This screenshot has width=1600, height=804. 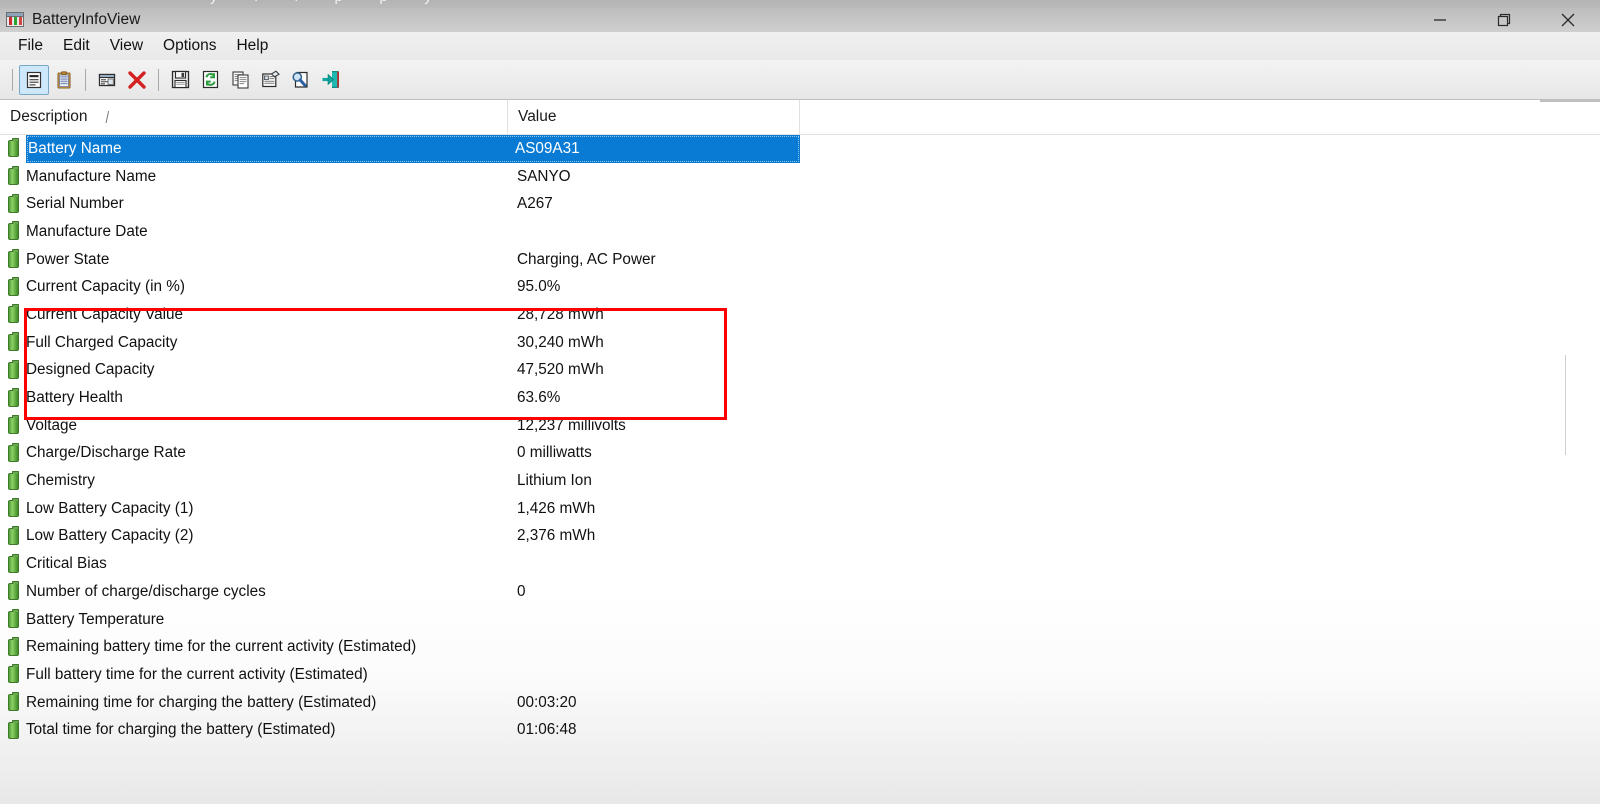 I want to click on close-icon, so click(x=1568, y=20).